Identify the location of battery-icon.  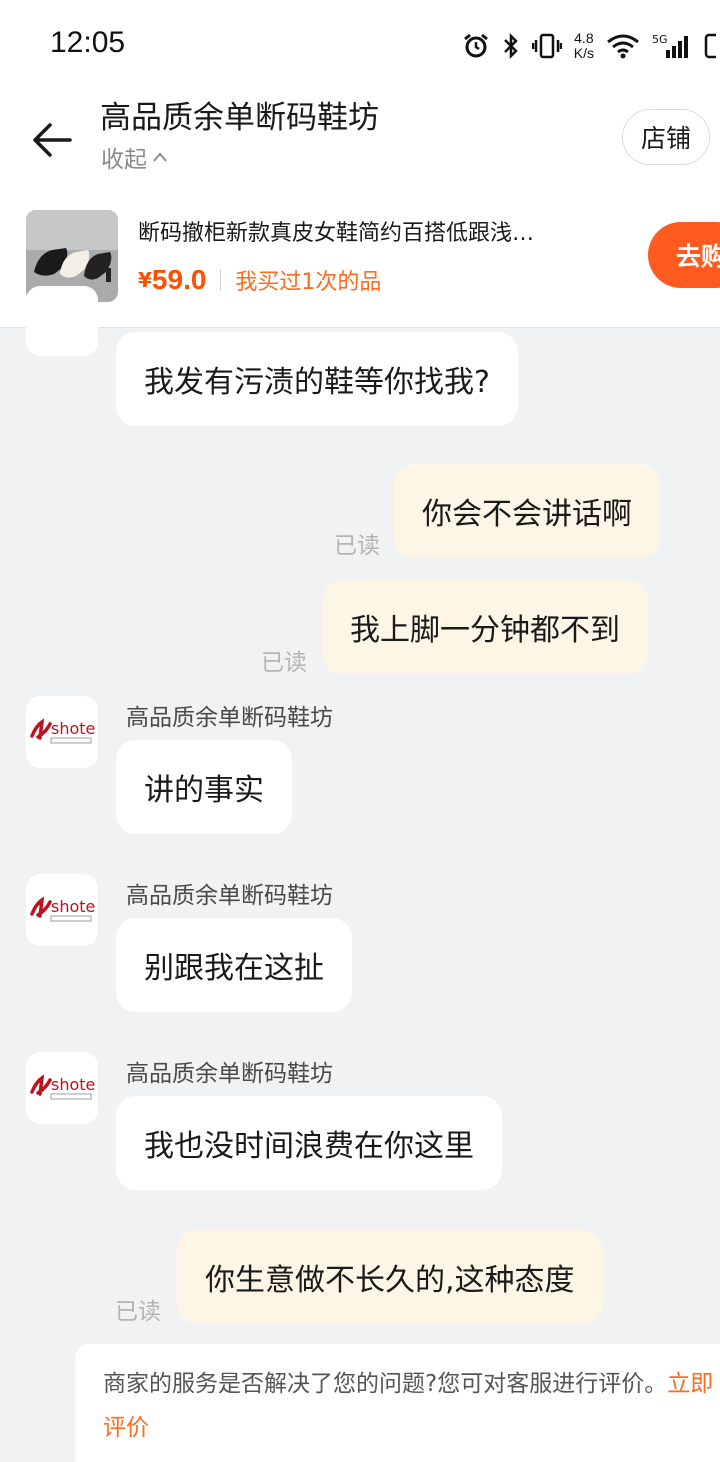
(710, 46).